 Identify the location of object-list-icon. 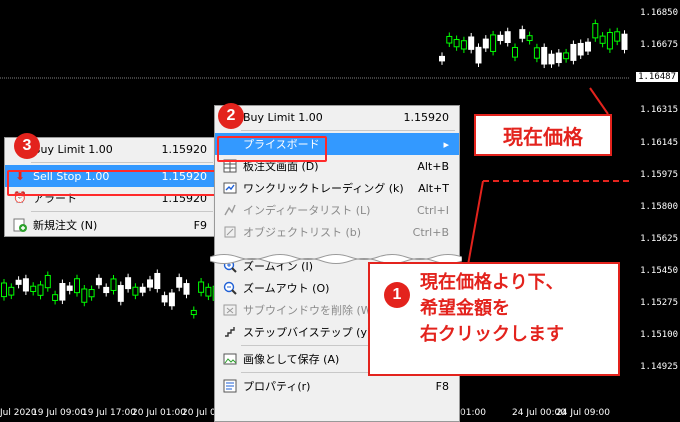
(230, 232).